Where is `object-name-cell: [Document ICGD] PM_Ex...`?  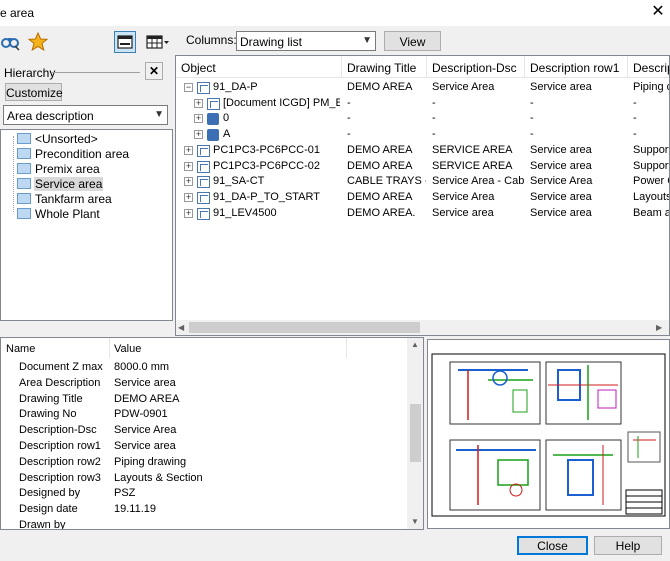 object-name-cell: [Document ICGD] PM_Ex... is located at coordinates (281, 102).